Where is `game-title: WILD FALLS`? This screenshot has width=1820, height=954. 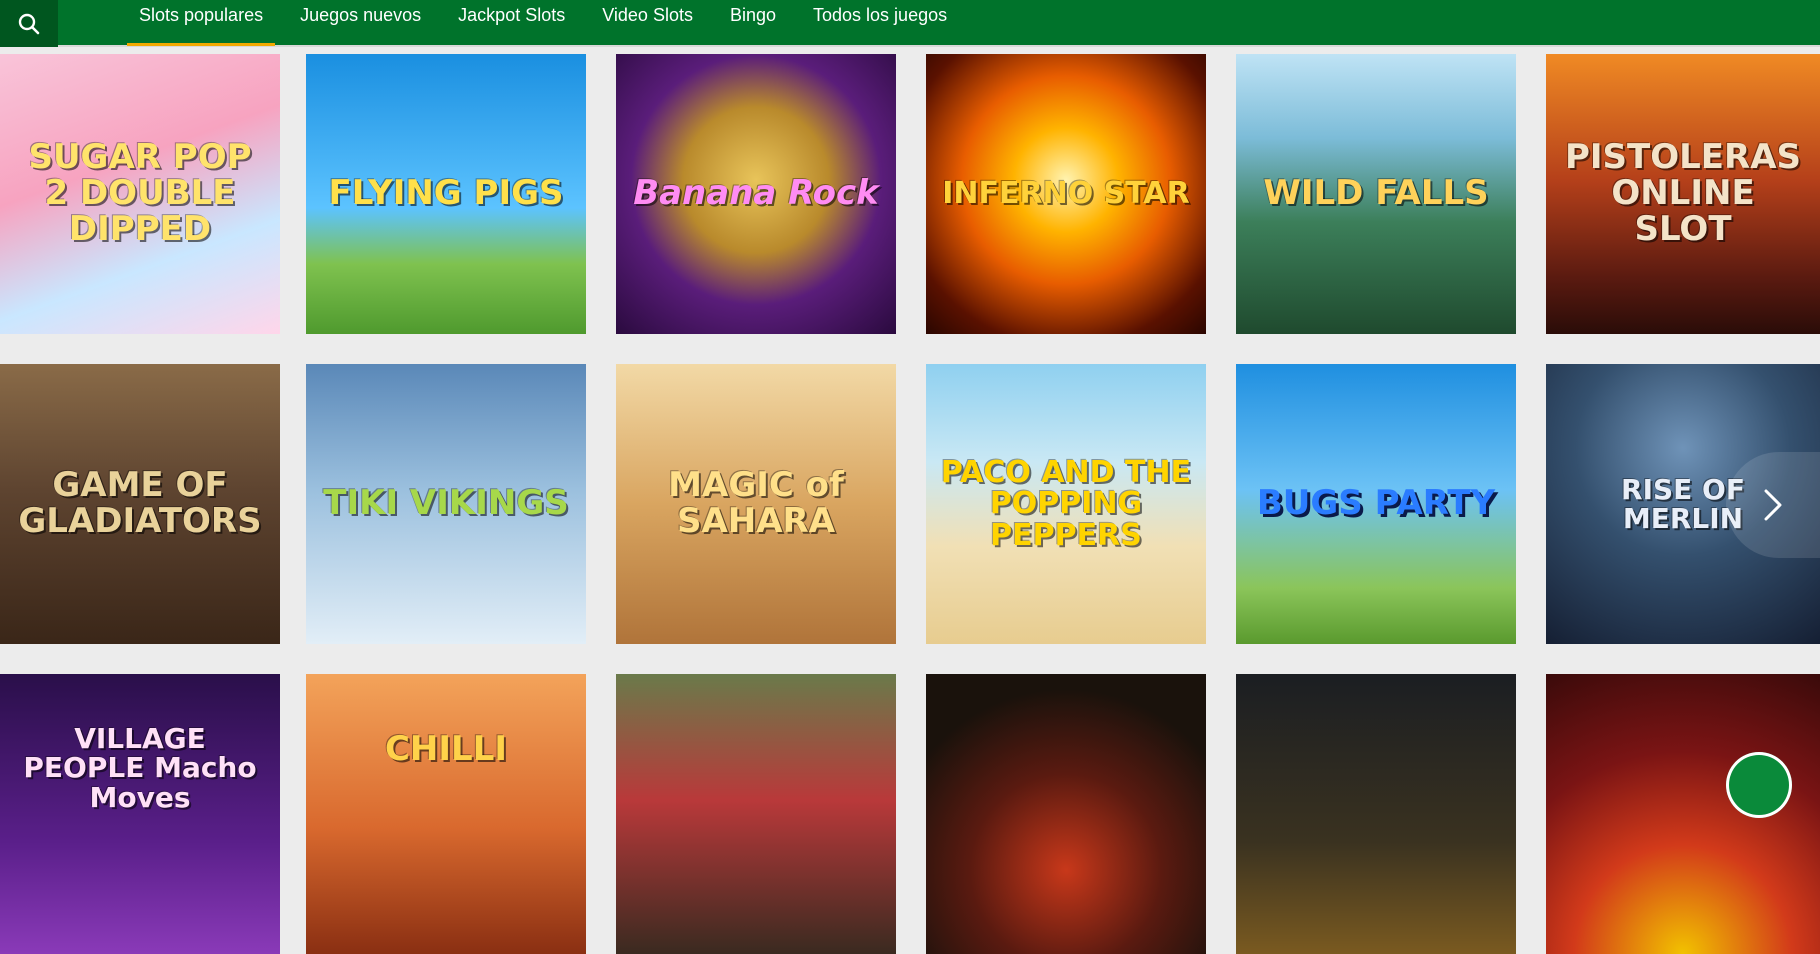 game-title: WILD FALLS is located at coordinates (1376, 193).